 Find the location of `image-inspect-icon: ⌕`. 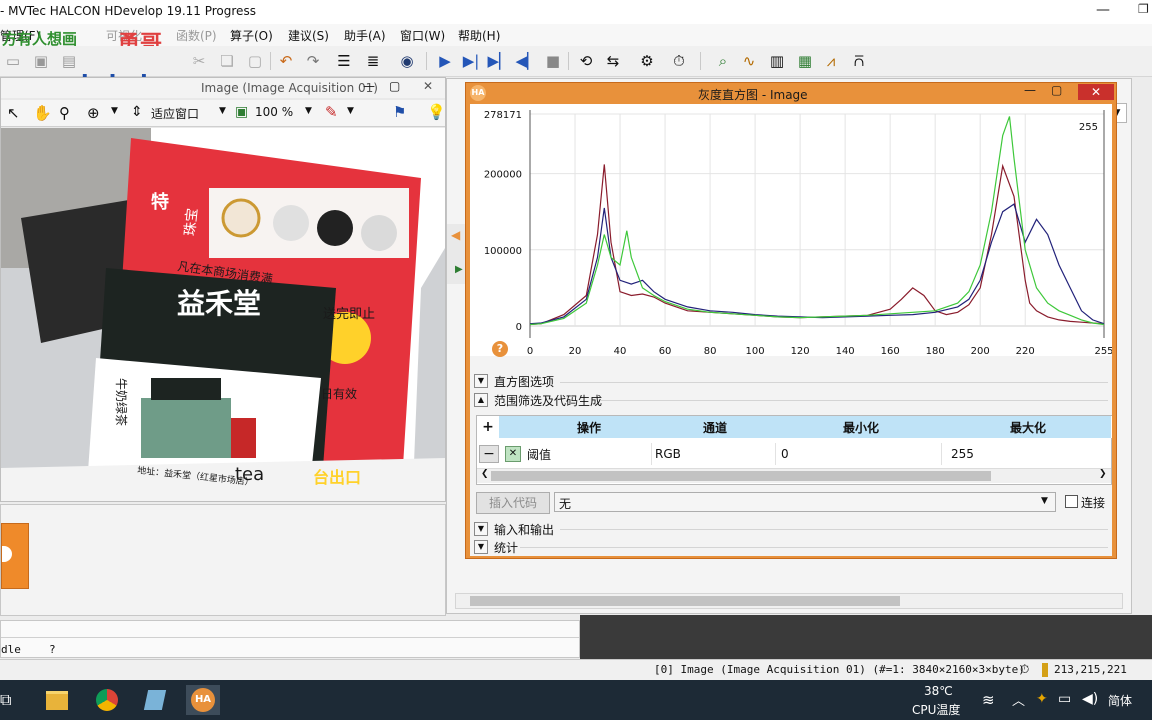

image-inspect-icon: ⌕ is located at coordinates (723, 61).